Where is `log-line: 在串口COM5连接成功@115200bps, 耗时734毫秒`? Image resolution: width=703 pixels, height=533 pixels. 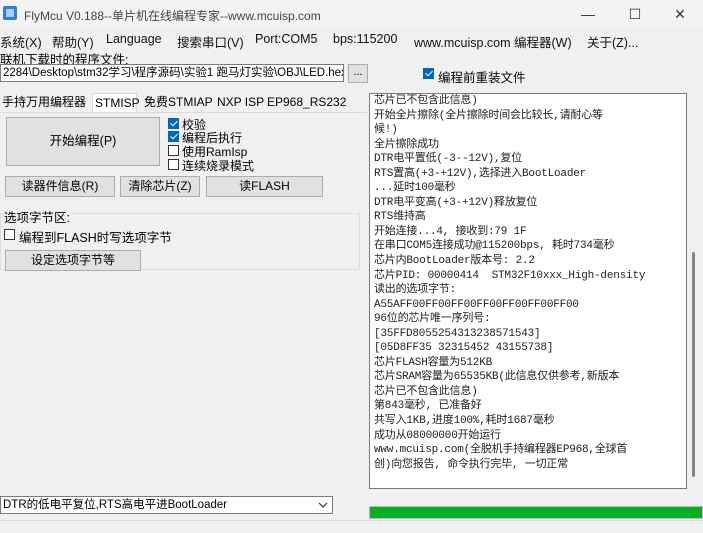 log-line: 在串口COM5连接成功@115200bps, 耗时734毫秒 is located at coordinates (494, 246).